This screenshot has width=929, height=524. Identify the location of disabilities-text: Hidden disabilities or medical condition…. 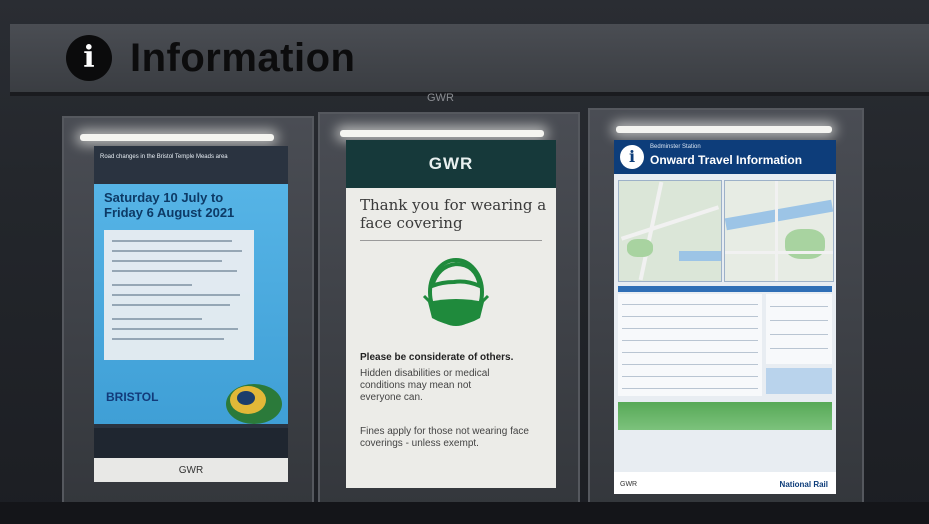
(425, 385).